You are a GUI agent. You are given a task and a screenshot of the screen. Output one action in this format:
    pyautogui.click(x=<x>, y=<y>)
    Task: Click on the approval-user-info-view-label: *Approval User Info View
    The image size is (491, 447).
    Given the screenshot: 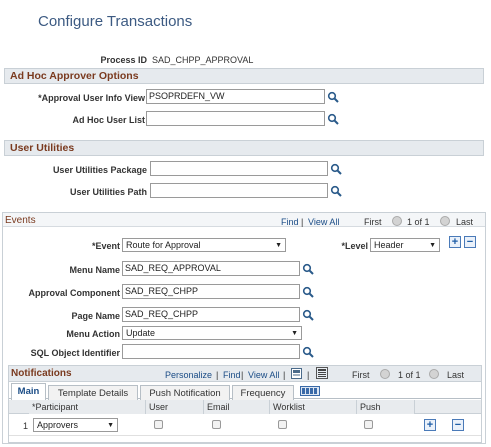 What is the action you would take?
    pyautogui.click(x=91, y=98)
    